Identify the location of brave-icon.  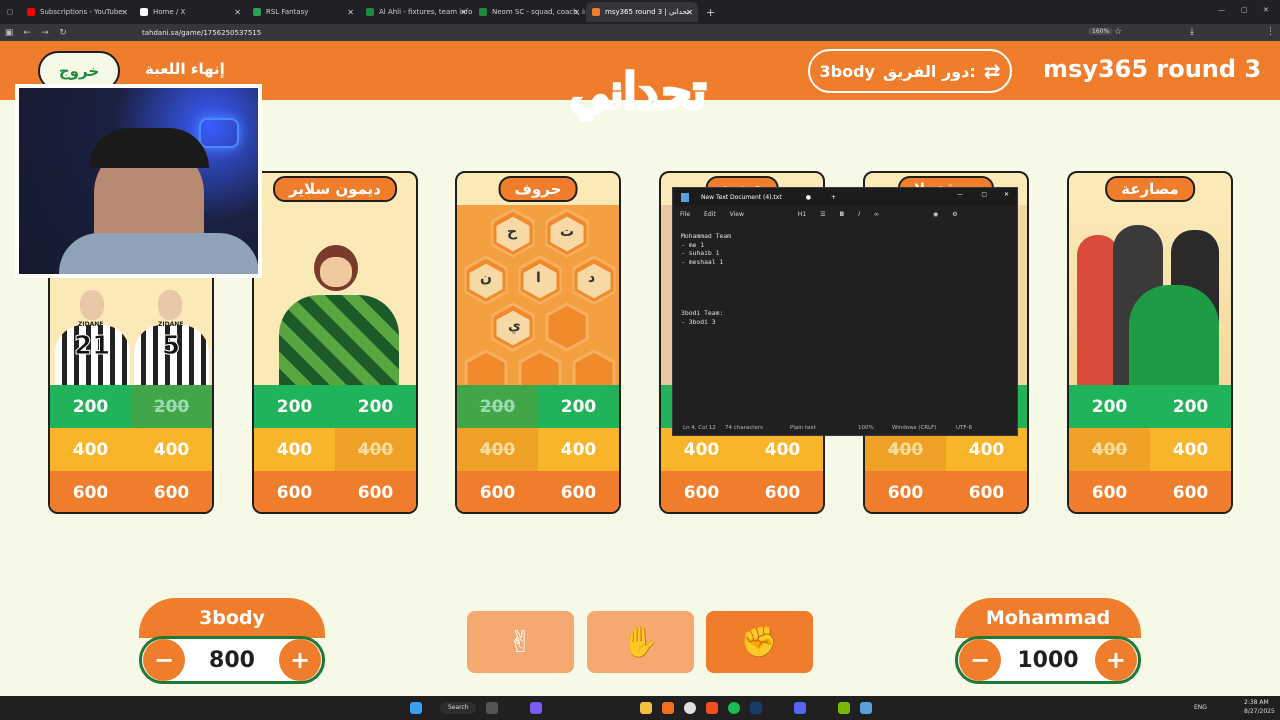
(712, 708).